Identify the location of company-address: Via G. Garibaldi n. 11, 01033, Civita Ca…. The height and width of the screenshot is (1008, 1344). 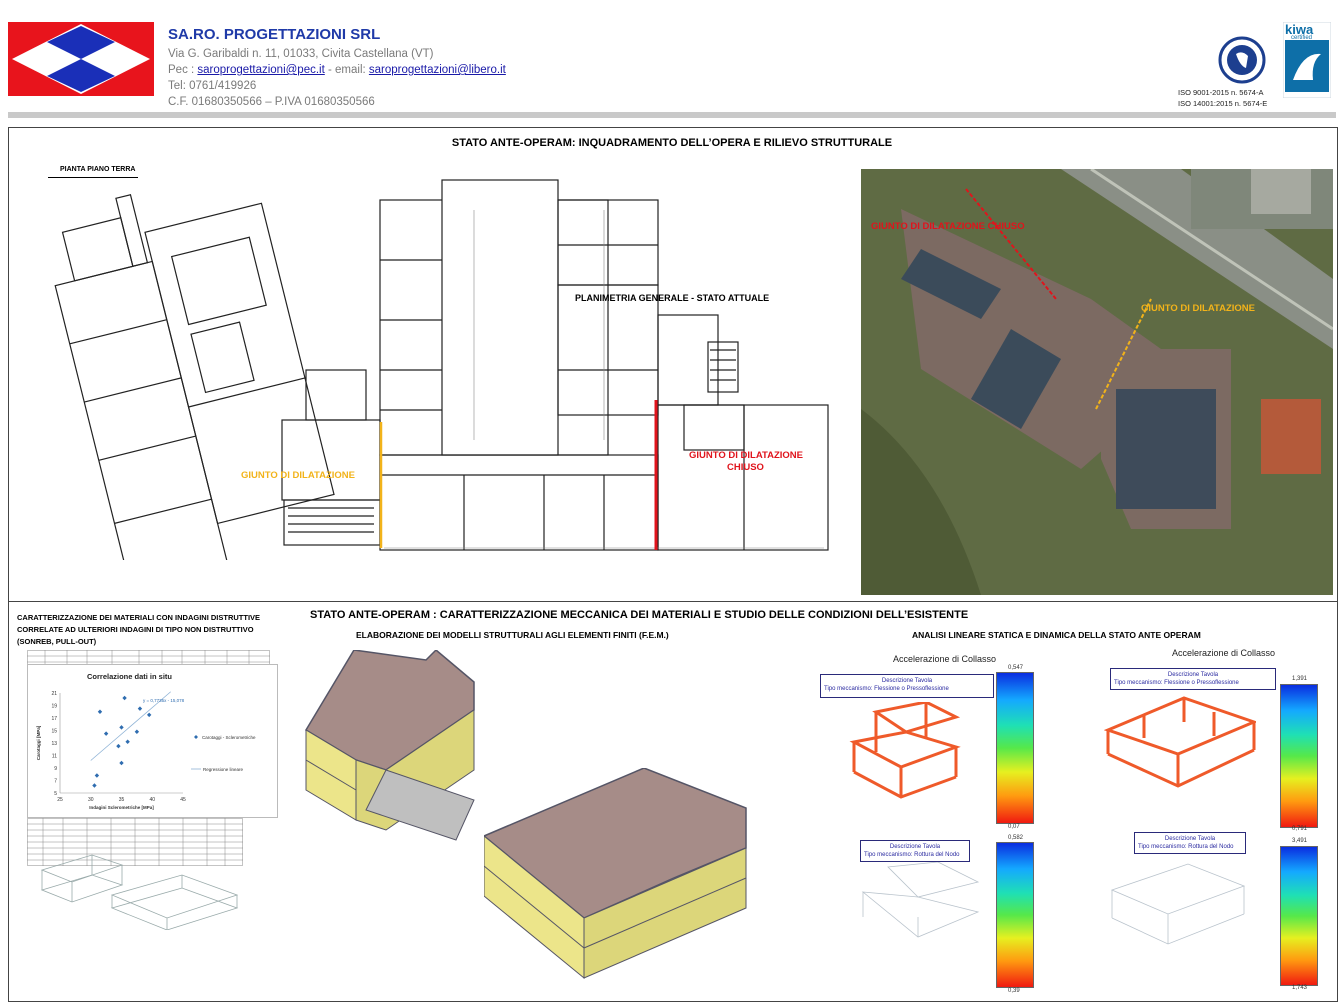
(301, 54).